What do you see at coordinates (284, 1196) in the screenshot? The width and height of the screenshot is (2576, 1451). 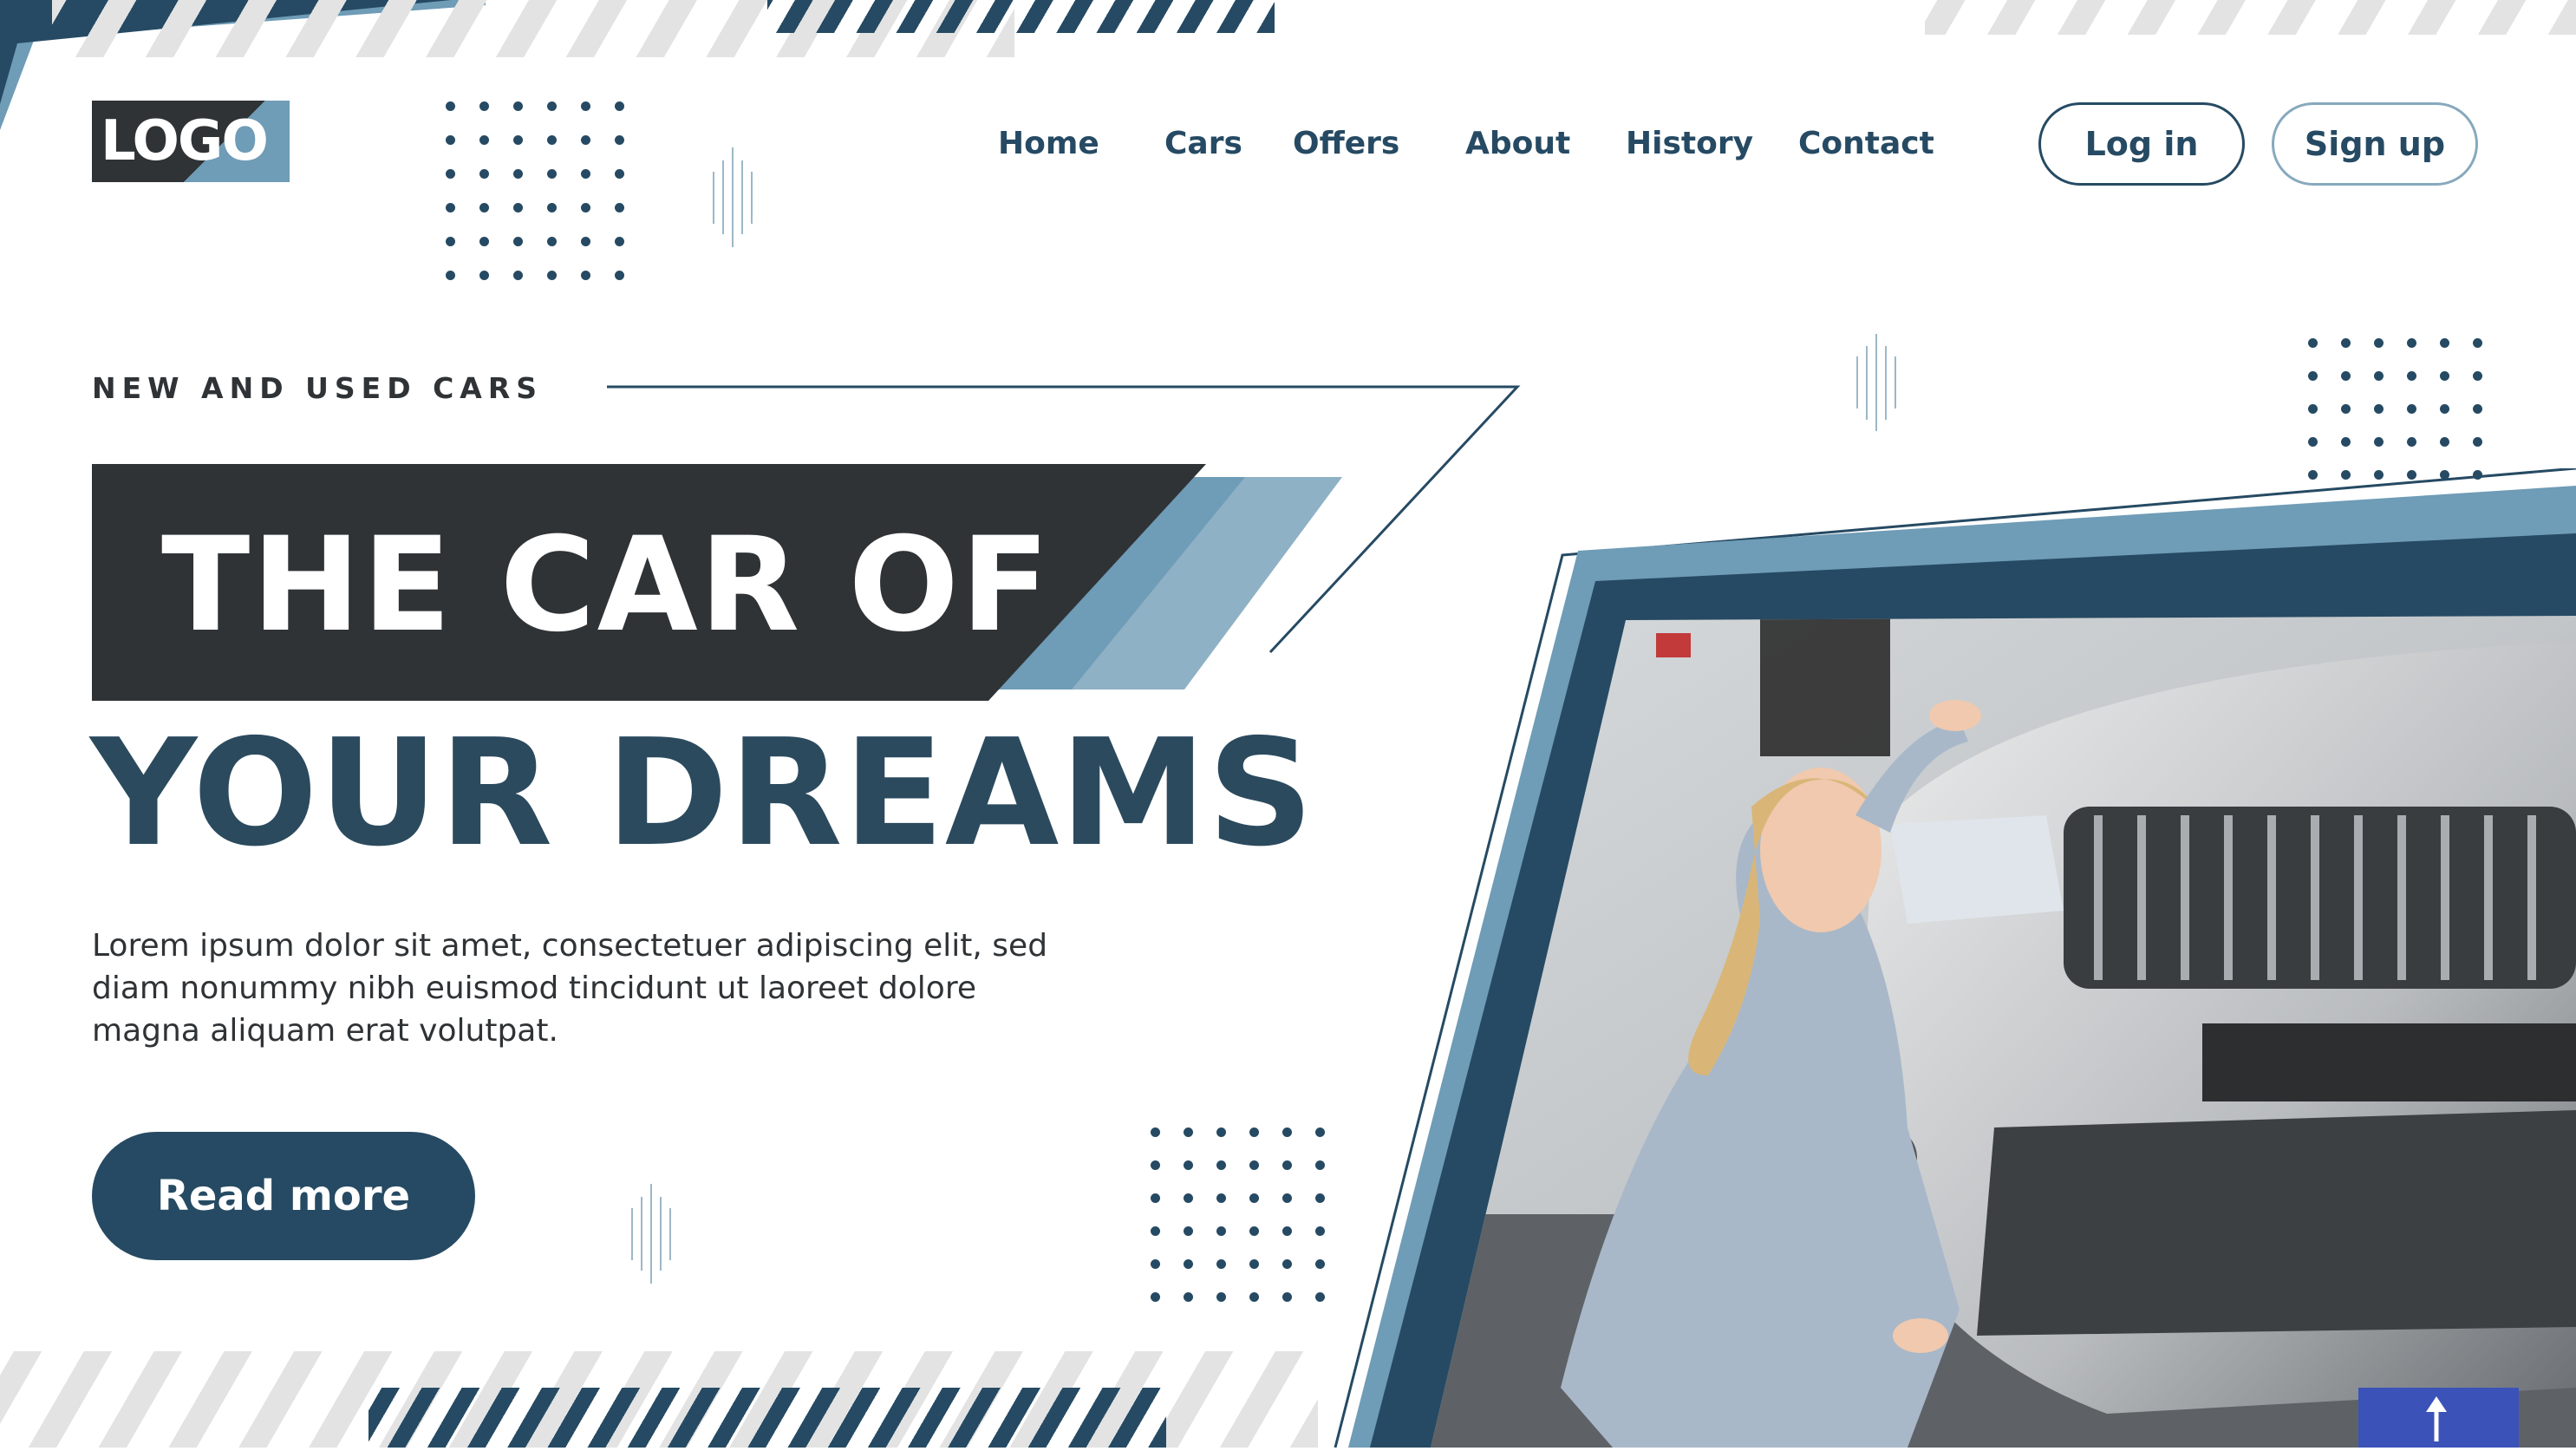 I see `read-more-button: Read more` at bounding box center [284, 1196].